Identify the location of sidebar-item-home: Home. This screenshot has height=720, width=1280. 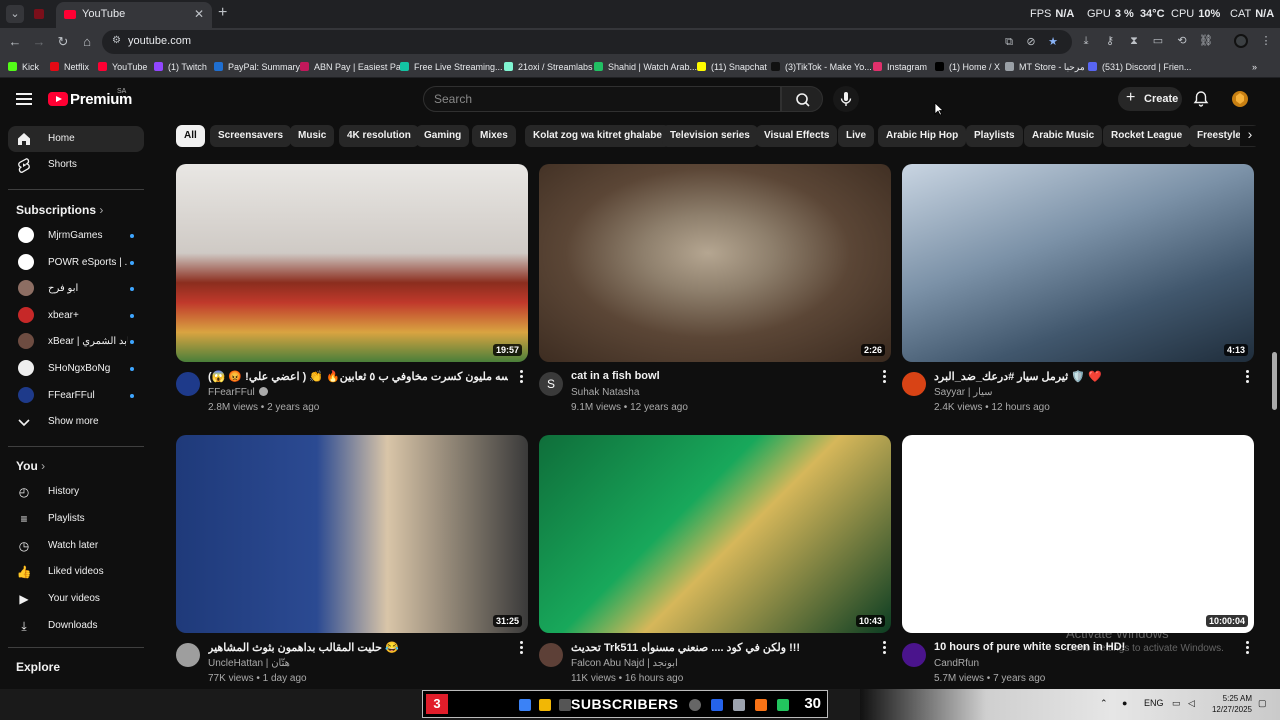
(76, 139).